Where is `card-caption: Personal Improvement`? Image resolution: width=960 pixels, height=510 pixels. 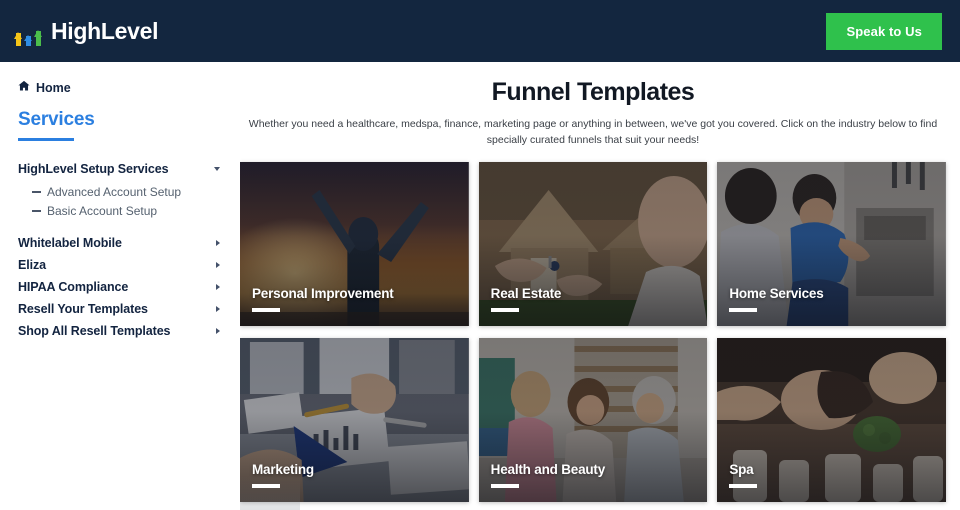 card-caption: Personal Improvement is located at coordinates (323, 299).